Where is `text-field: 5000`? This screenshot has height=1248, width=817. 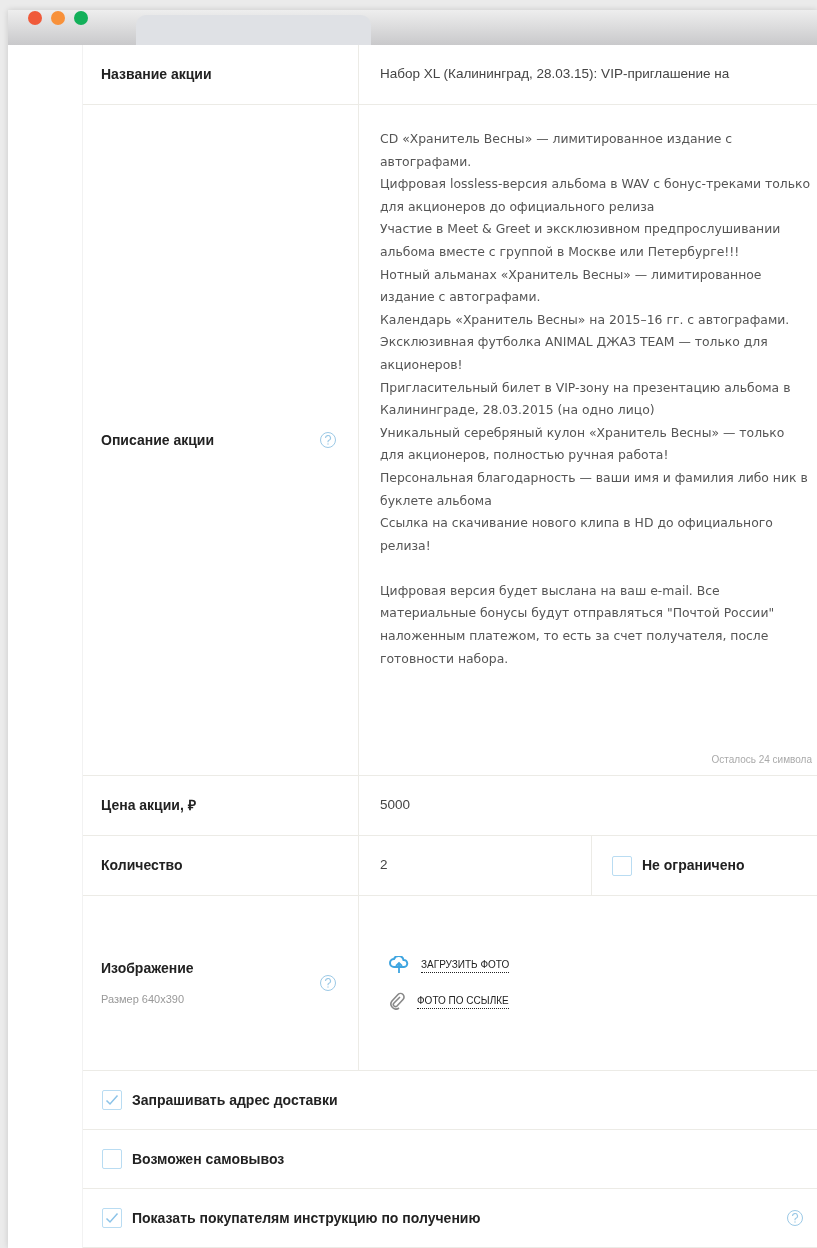 text-field: 5000 is located at coordinates (588, 805).